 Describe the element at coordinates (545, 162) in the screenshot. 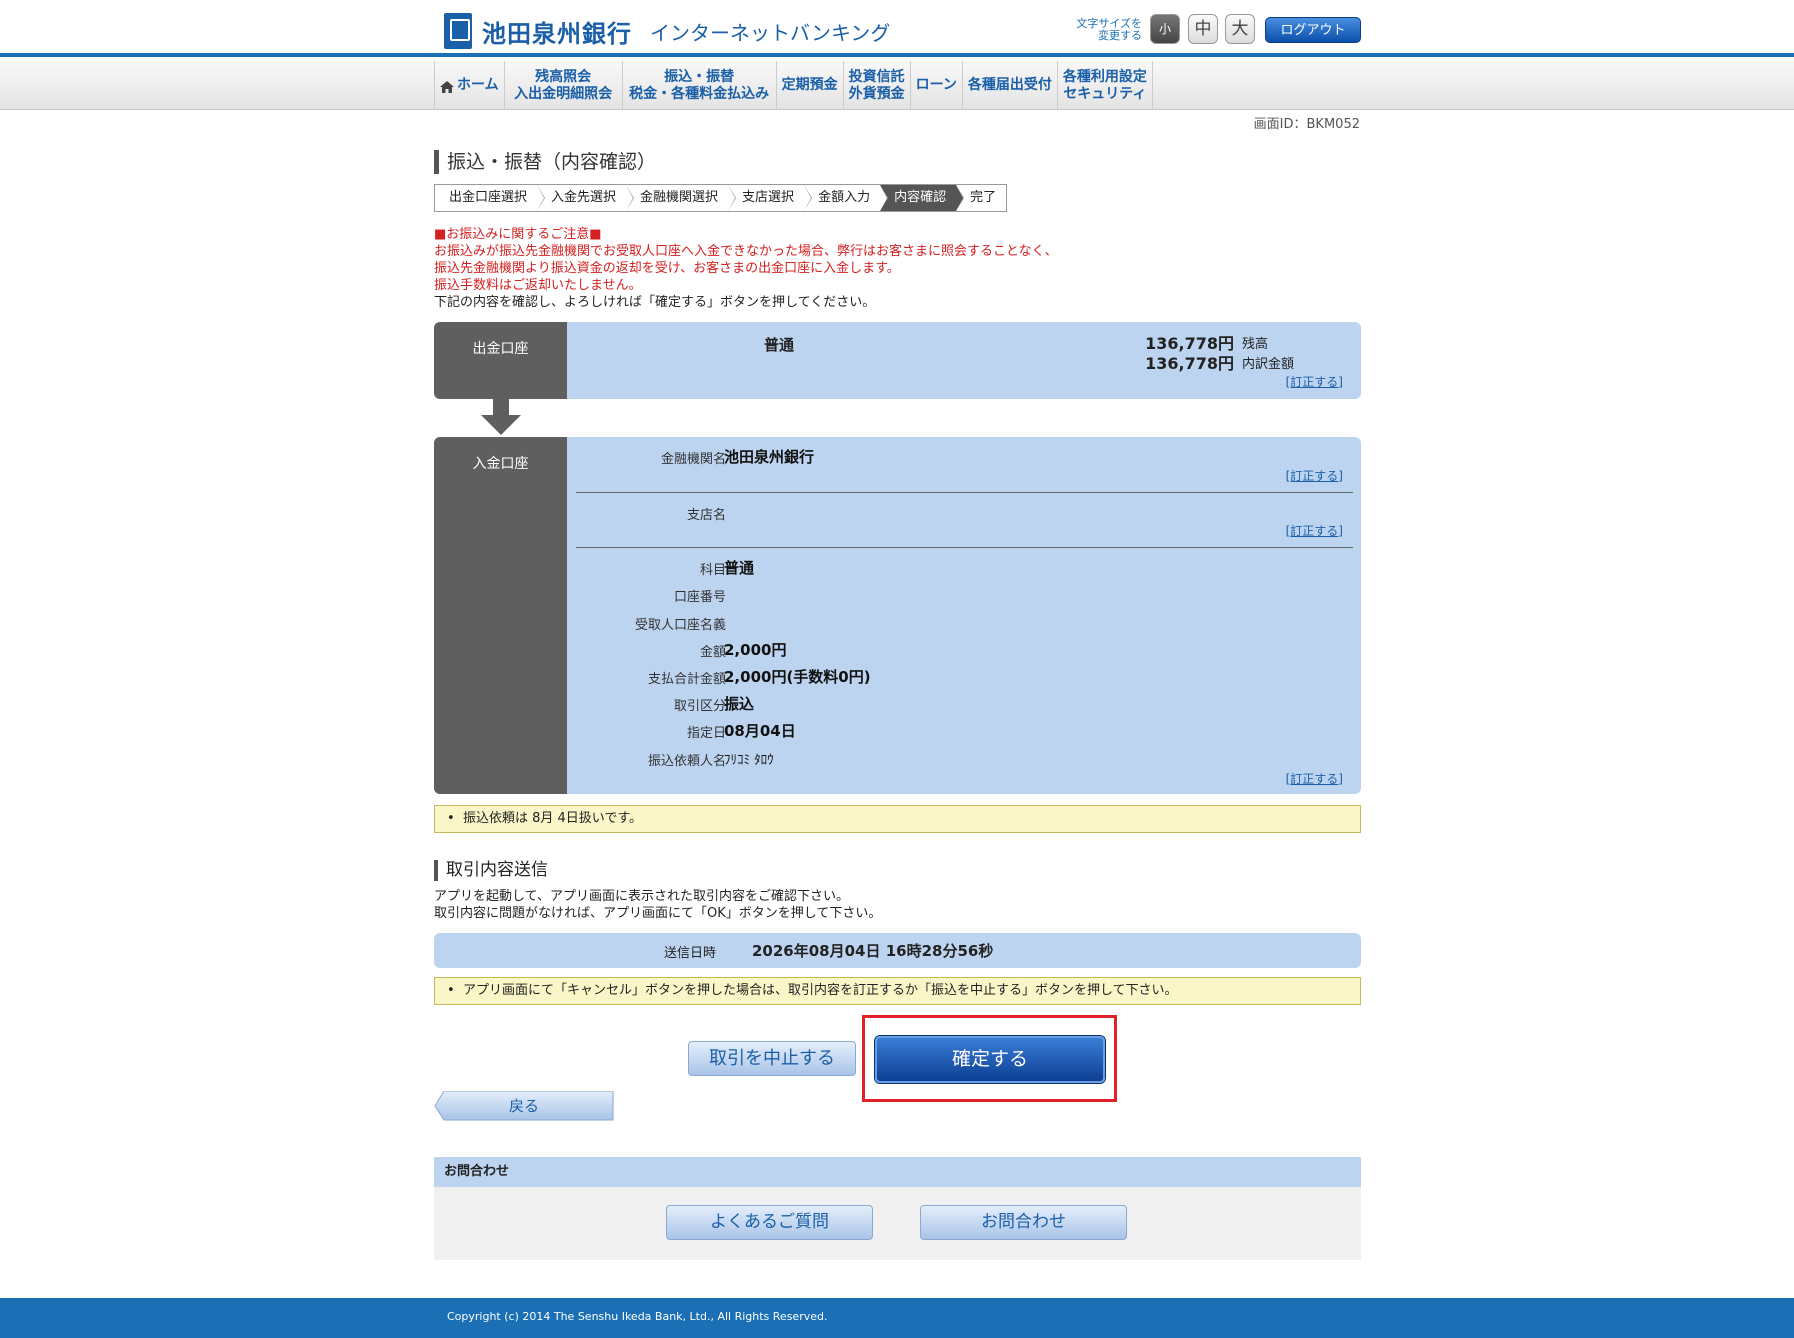

I see `page-title: 振込・振替（内容確認）` at that location.